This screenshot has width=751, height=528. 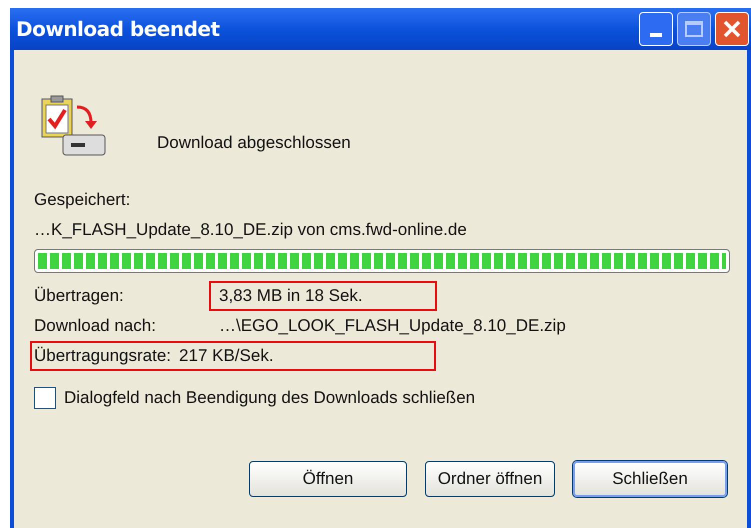 What do you see at coordinates (83, 200) in the screenshot?
I see `saved-label: Gespeichert:` at bounding box center [83, 200].